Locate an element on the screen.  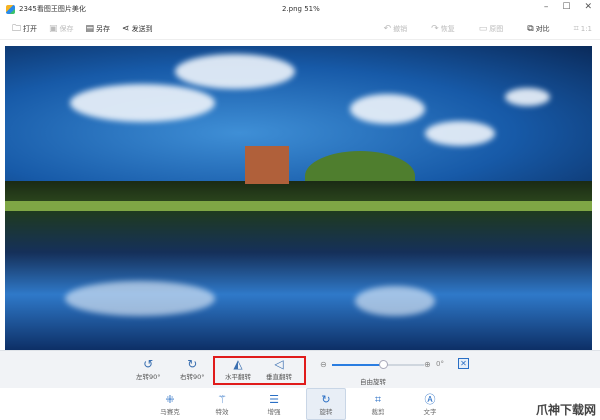
free-rotate-slider: ⊖ ⊕ 0° is located at coordinates (382, 365).